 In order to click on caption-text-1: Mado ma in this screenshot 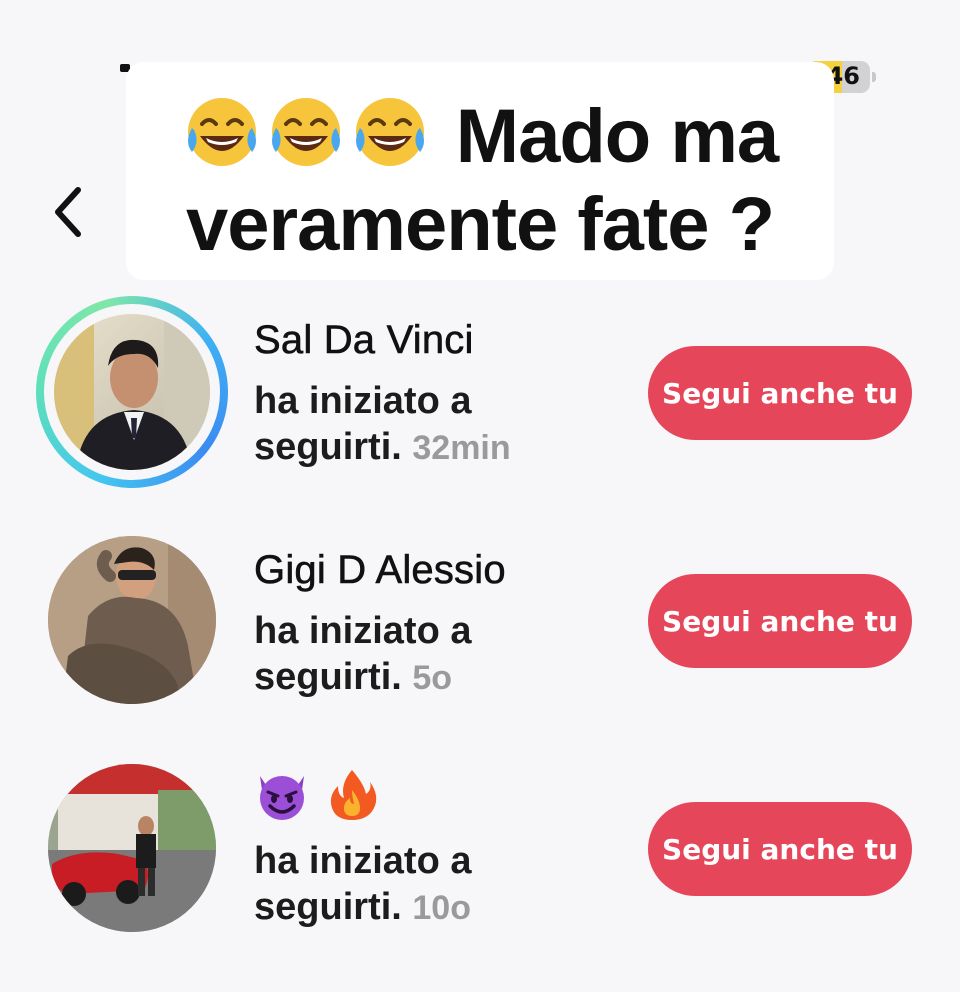, I will do `click(617, 136)`.